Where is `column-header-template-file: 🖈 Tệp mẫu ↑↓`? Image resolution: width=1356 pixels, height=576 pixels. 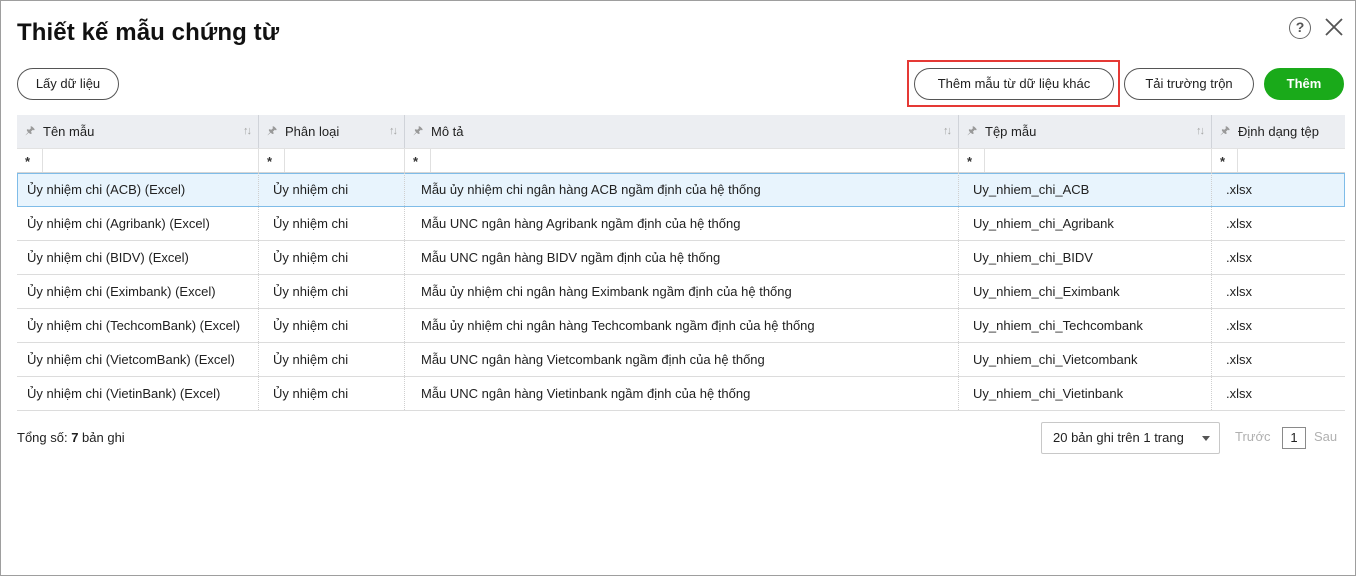
column-header-template-file: 🖈 Tệp mẫu ↑↓ is located at coordinates (1085, 131).